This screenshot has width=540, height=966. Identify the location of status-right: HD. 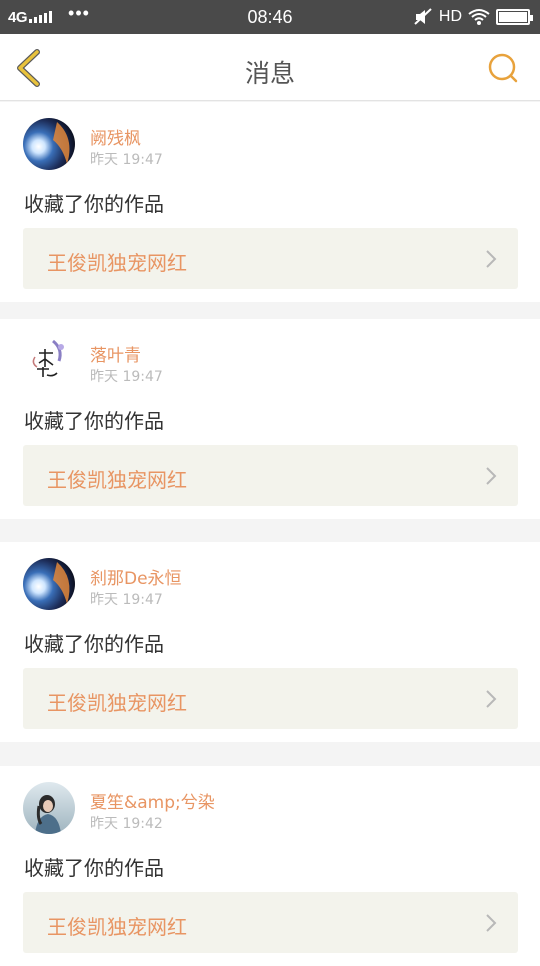
(473, 17).